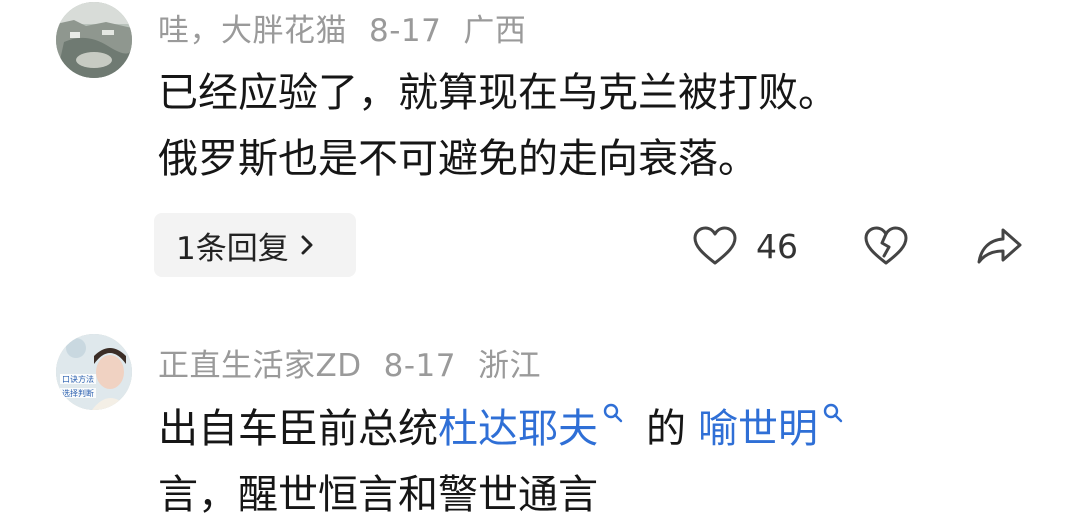  Describe the element at coordinates (252, 31) in the screenshot. I see `username: 哇，大胖花猫` at that location.